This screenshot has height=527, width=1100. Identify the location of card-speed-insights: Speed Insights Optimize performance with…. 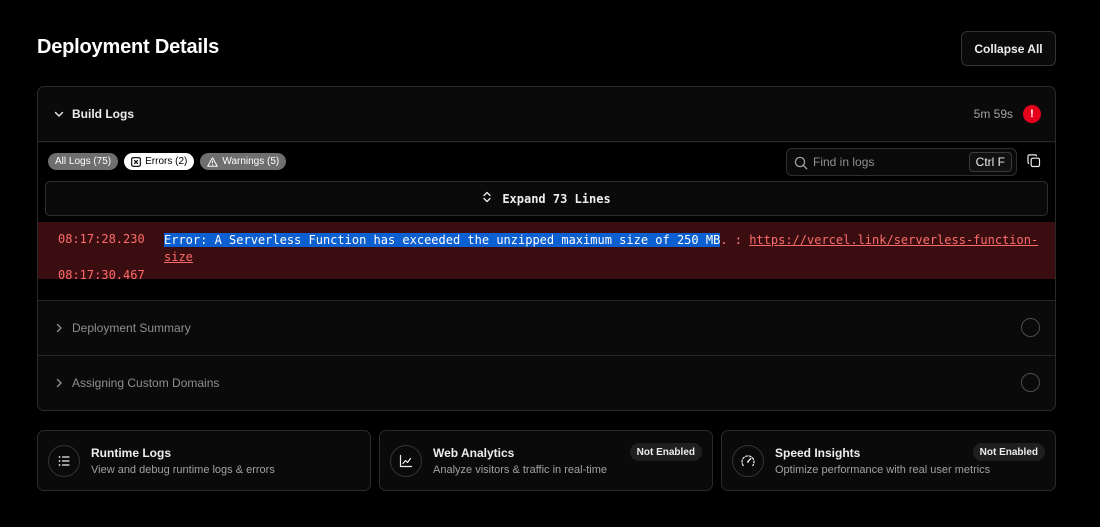
(888, 460).